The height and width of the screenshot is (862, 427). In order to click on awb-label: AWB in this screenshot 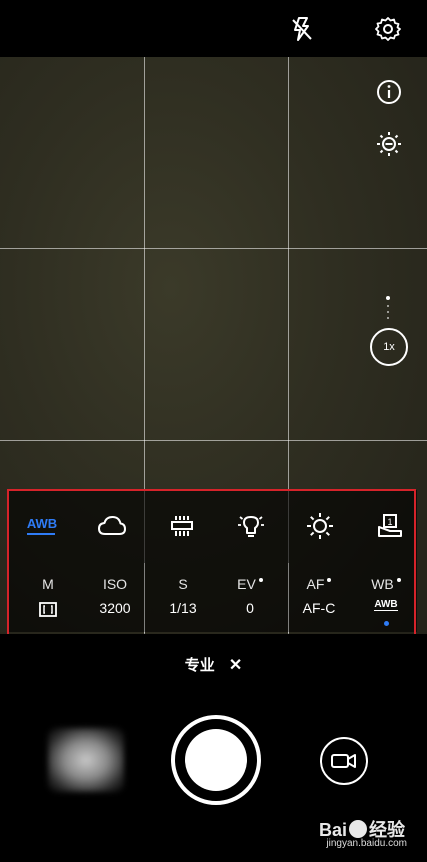, I will do `click(42, 523)`.